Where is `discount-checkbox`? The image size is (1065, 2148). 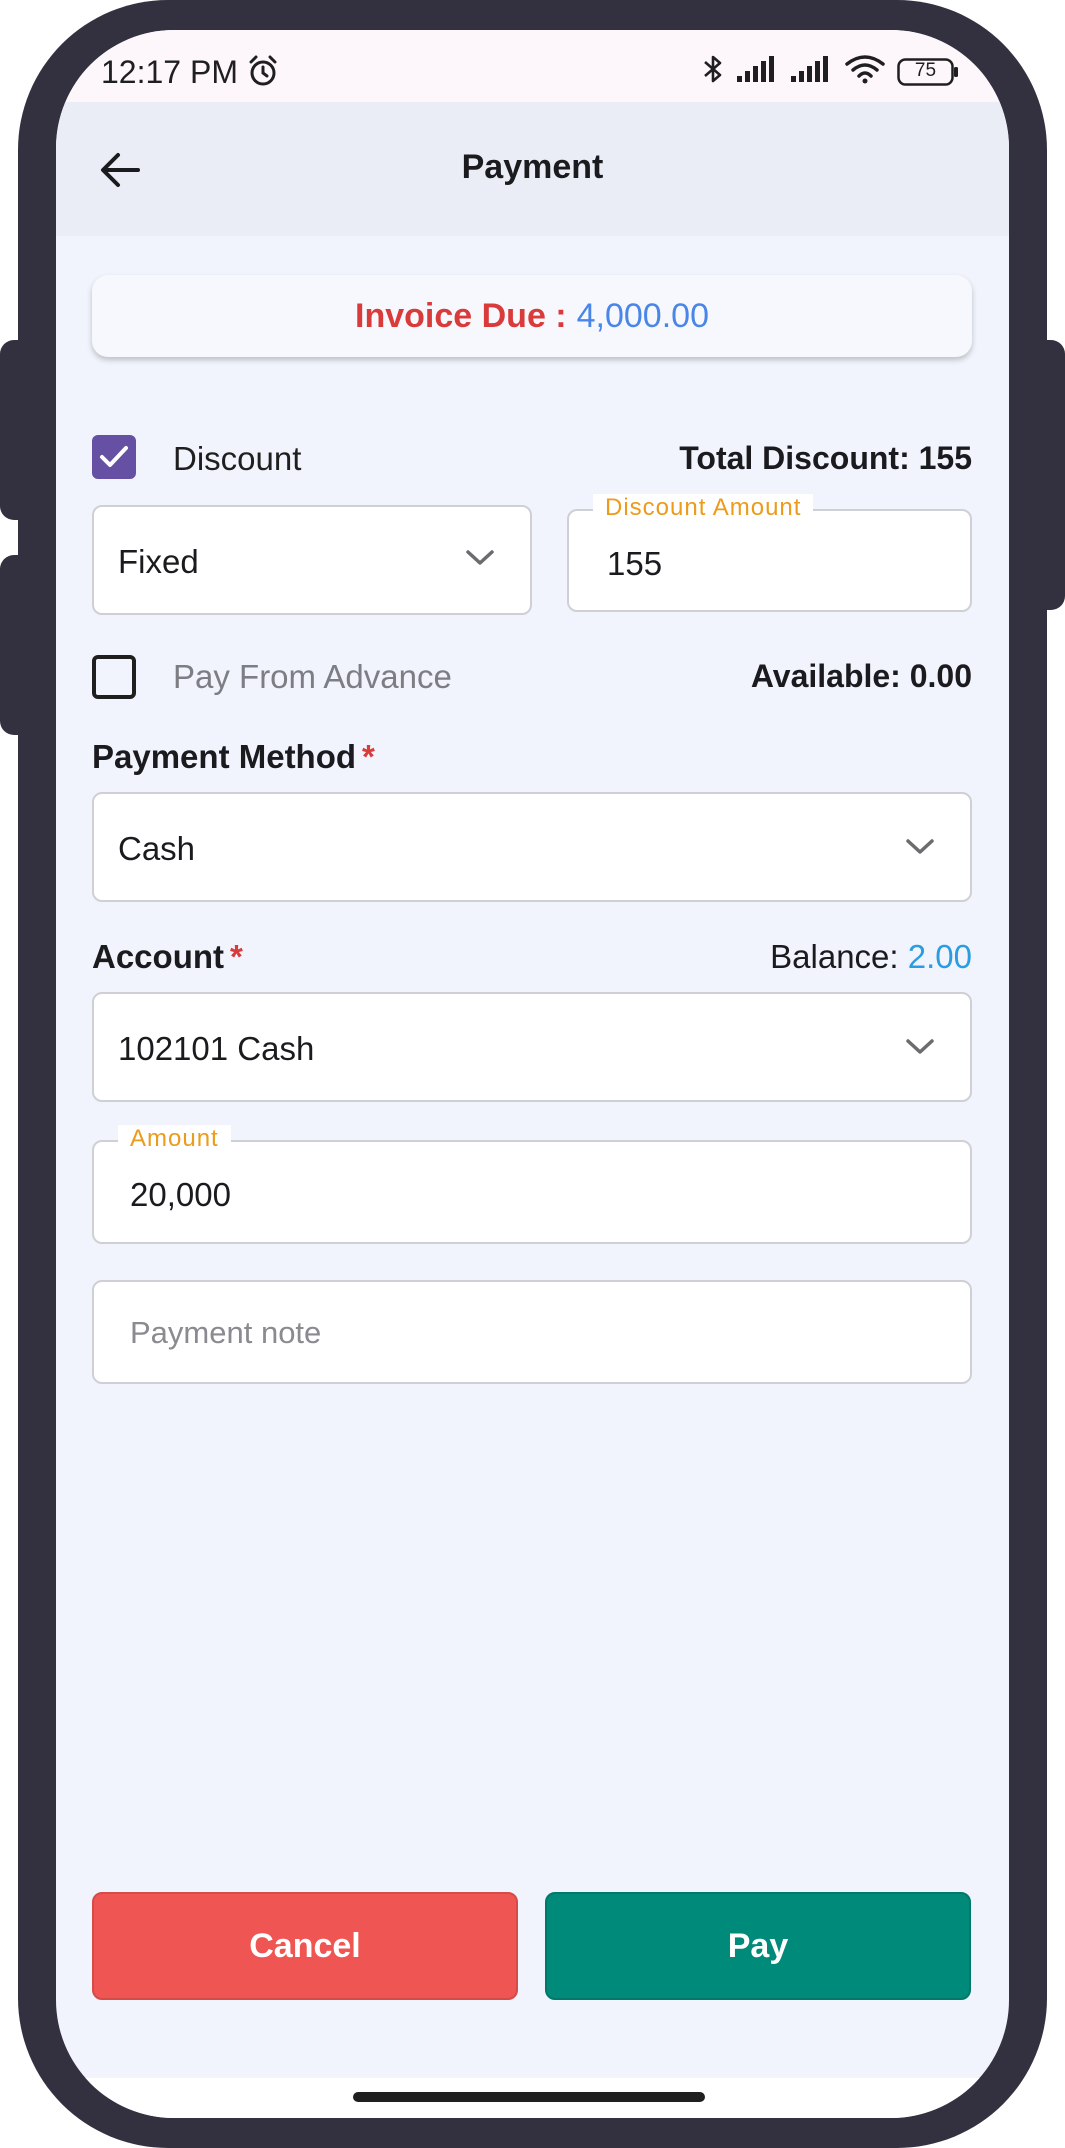
discount-checkbox is located at coordinates (114, 457).